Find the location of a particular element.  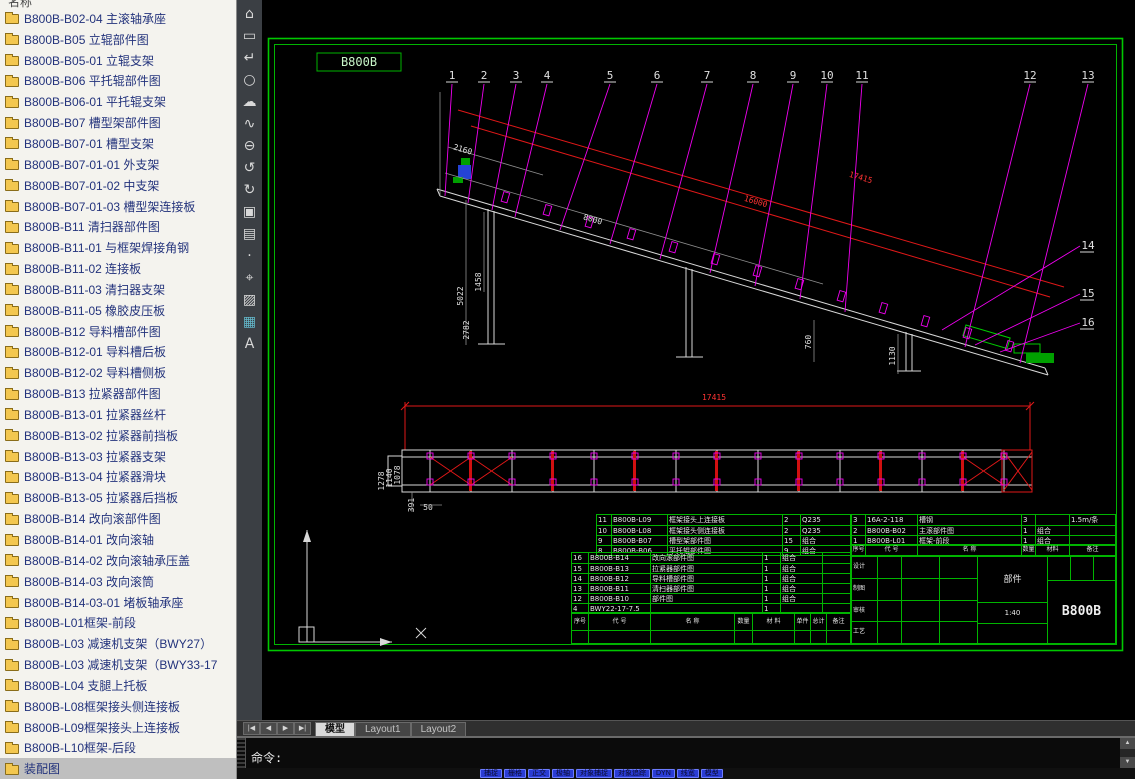

tree-item: B800B-L09框架接头上连接板 is located at coordinates (118, 727).